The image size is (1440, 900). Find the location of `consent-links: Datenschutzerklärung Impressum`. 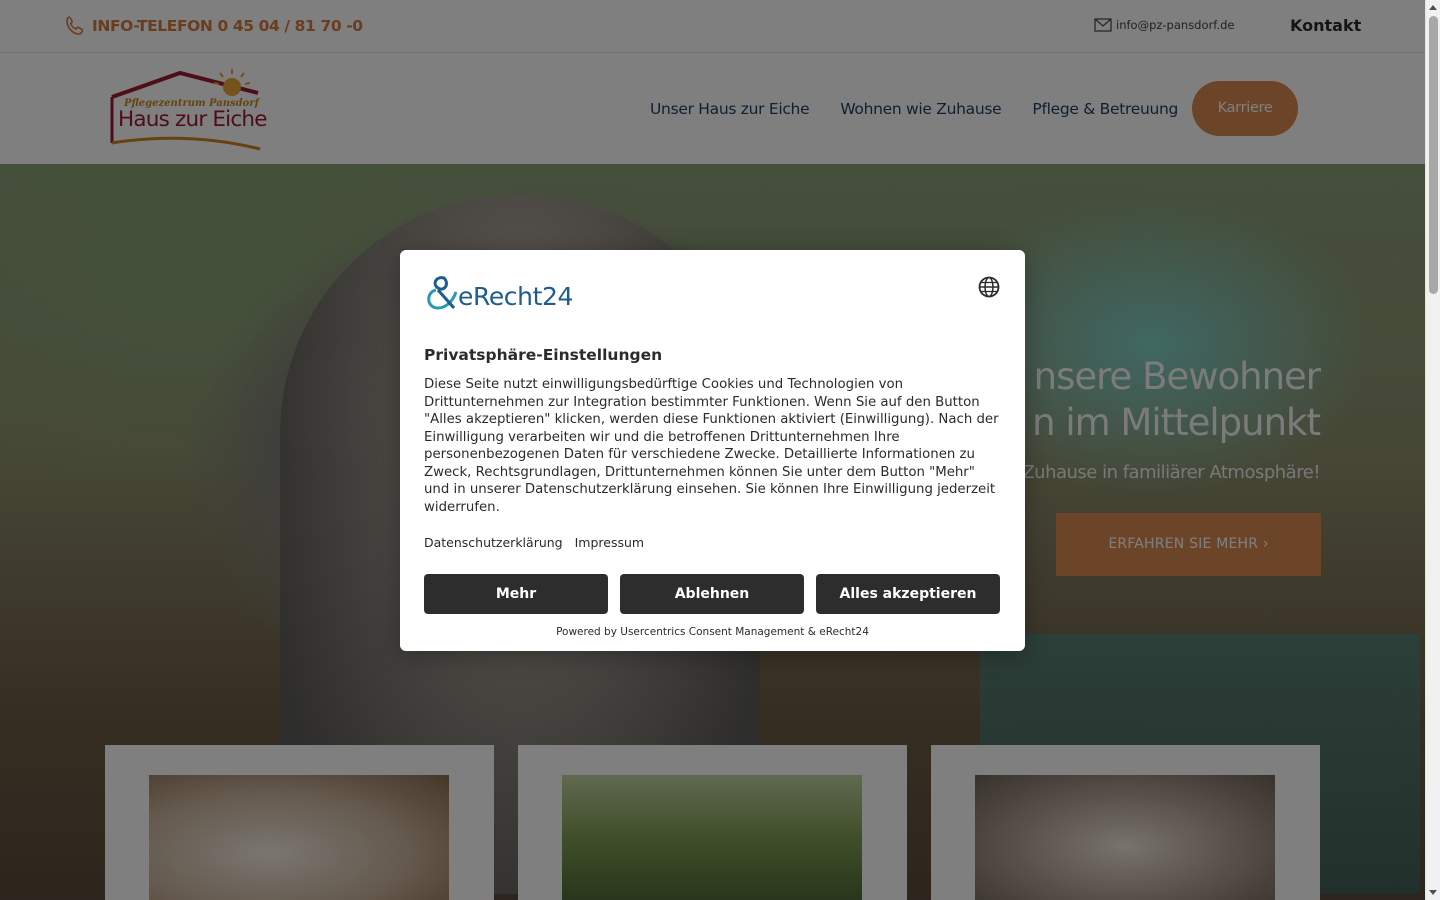

consent-links: Datenschutzerklärung Impressum is located at coordinates (534, 542).